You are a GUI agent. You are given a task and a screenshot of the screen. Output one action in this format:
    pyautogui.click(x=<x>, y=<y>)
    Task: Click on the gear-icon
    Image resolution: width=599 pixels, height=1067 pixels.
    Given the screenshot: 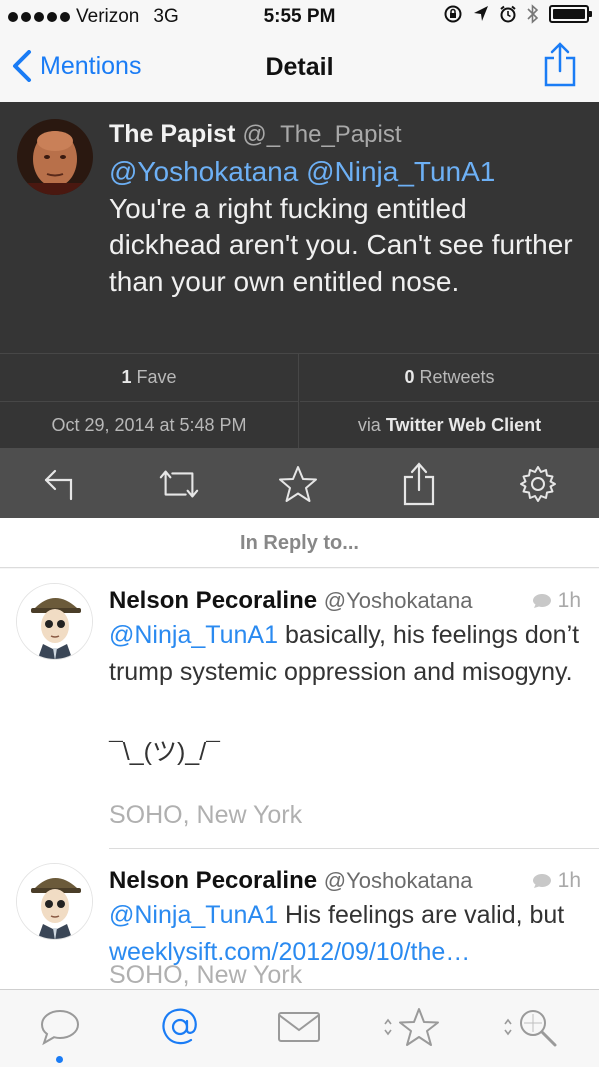 What is the action you would take?
    pyautogui.click(x=538, y=484)
    